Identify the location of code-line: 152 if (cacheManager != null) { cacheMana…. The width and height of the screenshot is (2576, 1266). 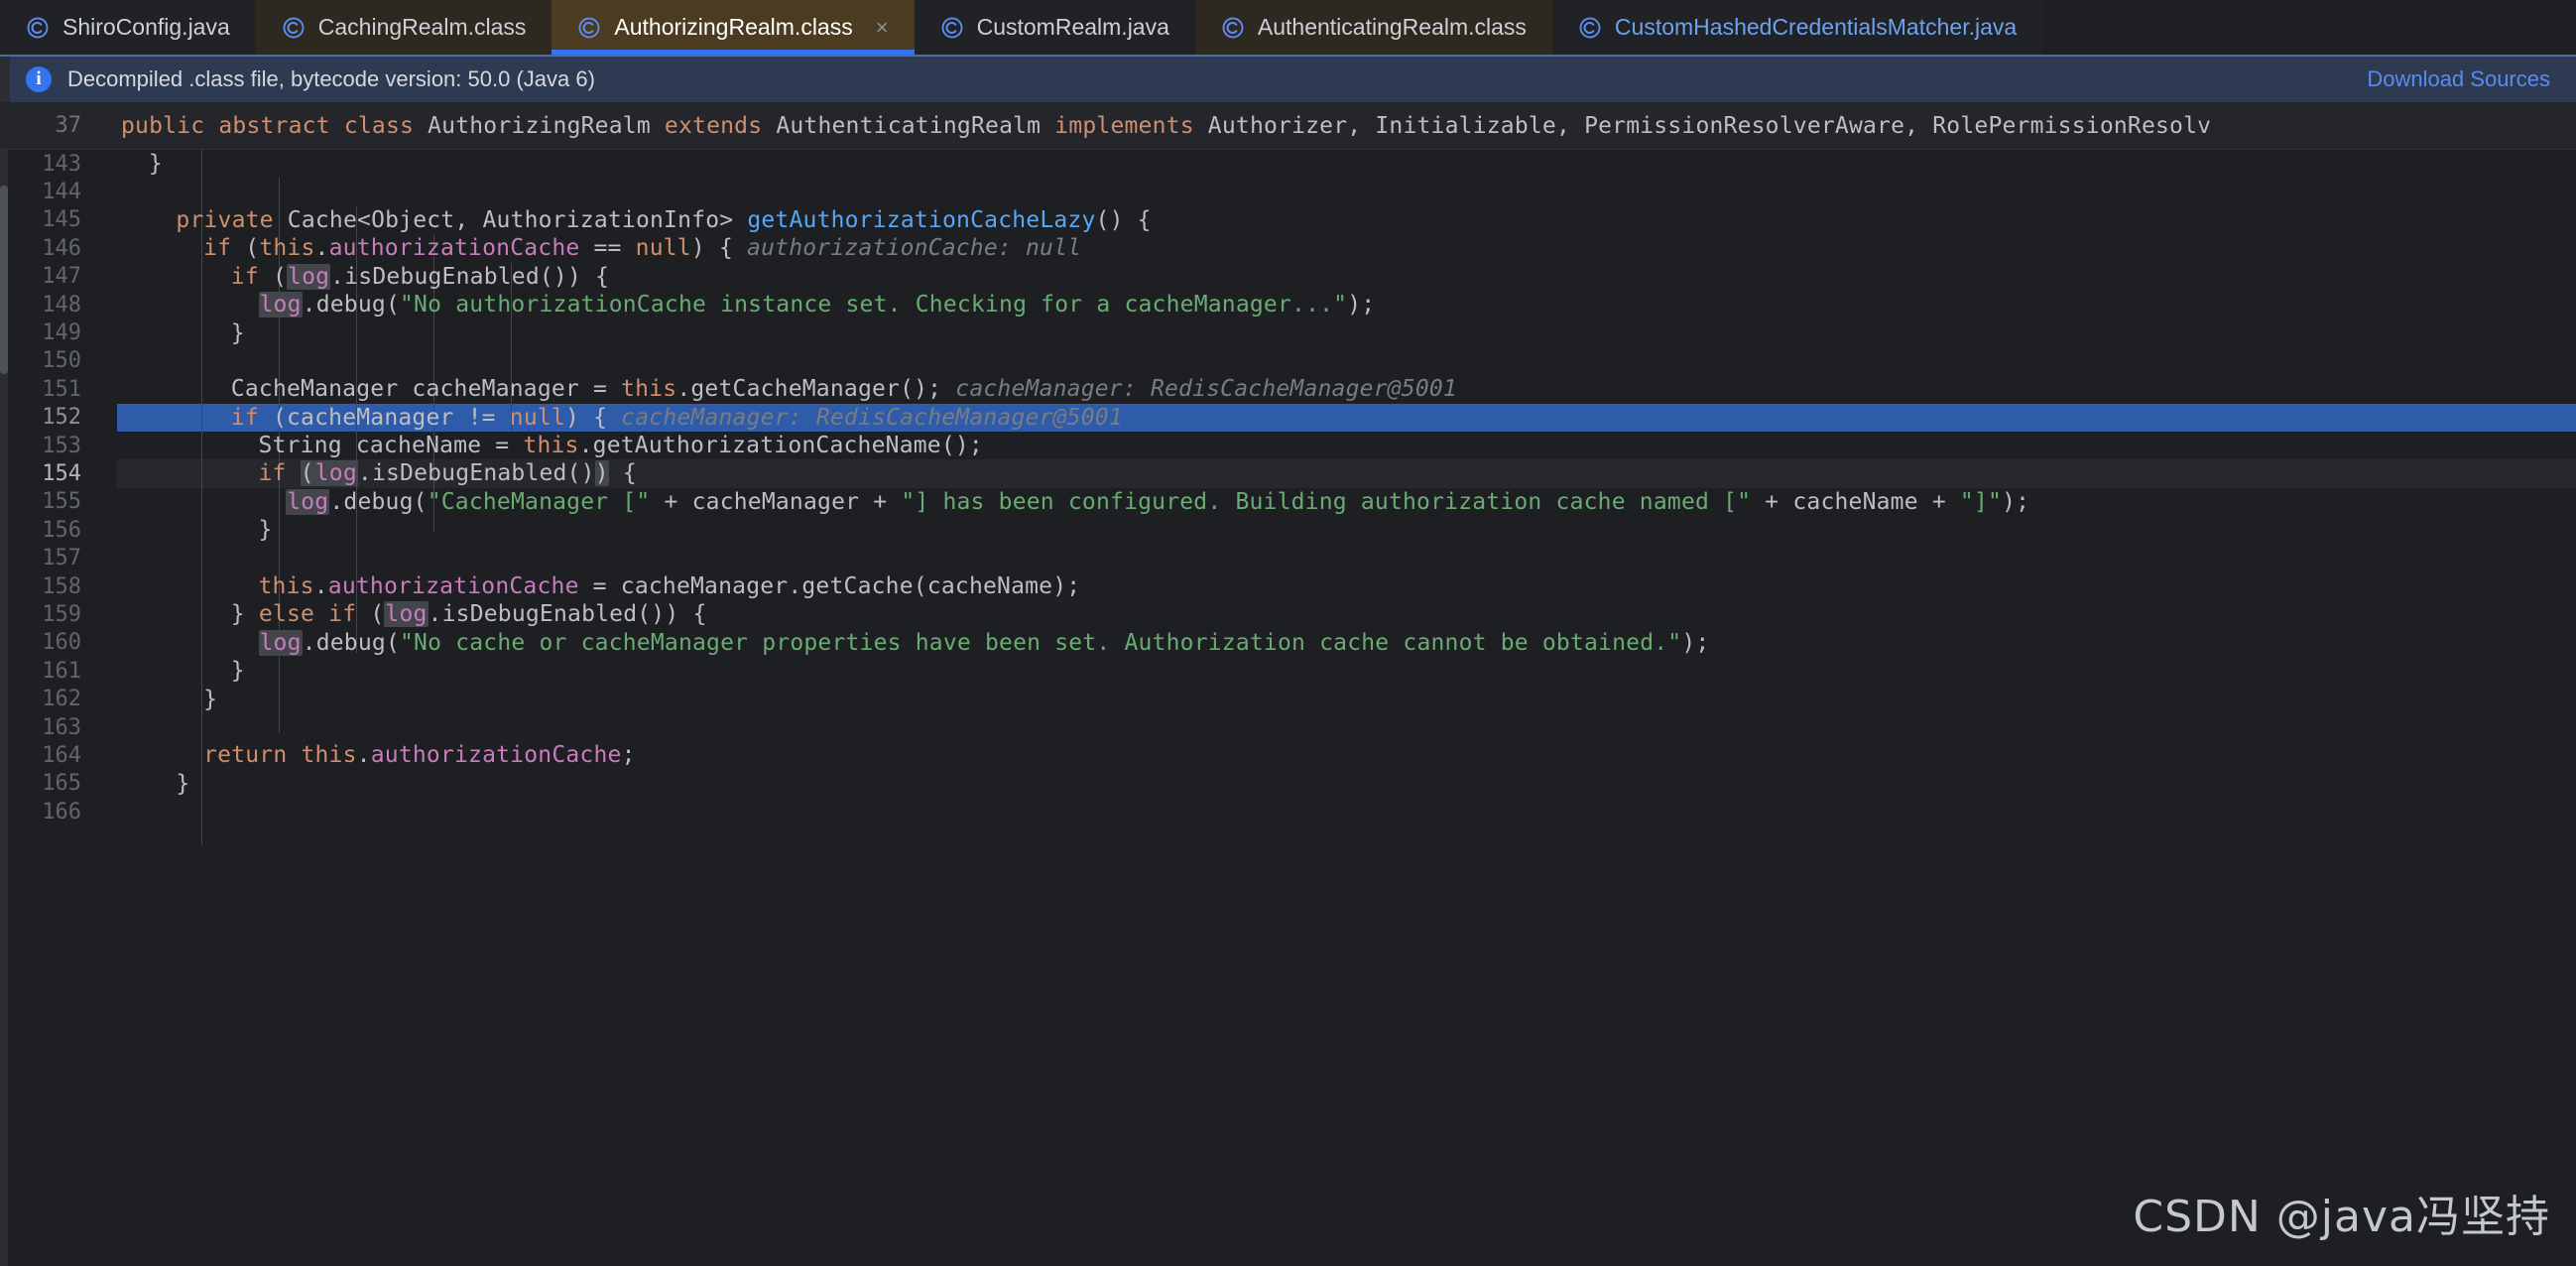
(1288, 417).